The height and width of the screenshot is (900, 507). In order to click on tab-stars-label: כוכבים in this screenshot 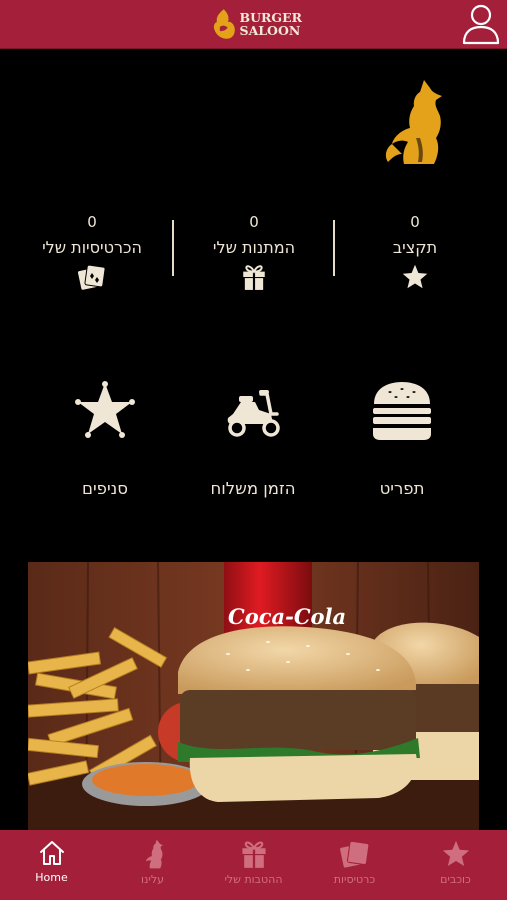, I will do `click(455, 879)`.